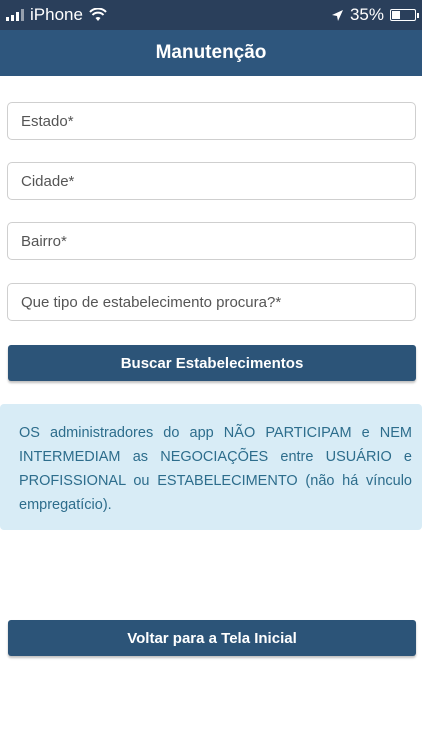 This screenshot has width=422, height=750. What do you see at coordinates (211, 15) in the screenshot?
I see `status-bar: iPhone 35%` at bounding box center [211, 15].